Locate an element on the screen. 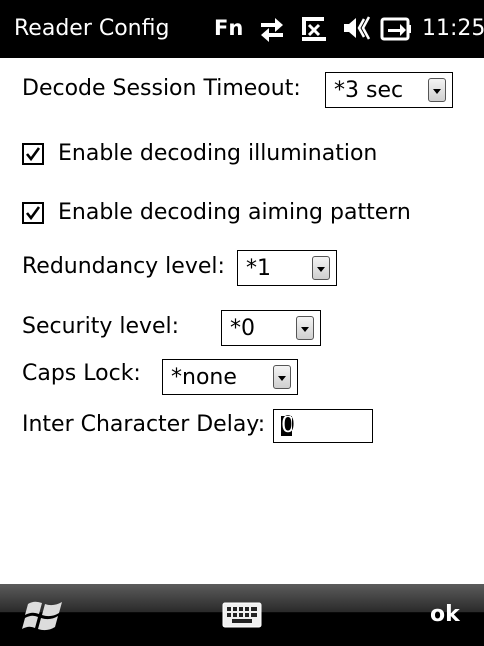 This screenshot has width=484, height=646. redundancy-label: Redundancy level: is located at coordinates (123, 266).